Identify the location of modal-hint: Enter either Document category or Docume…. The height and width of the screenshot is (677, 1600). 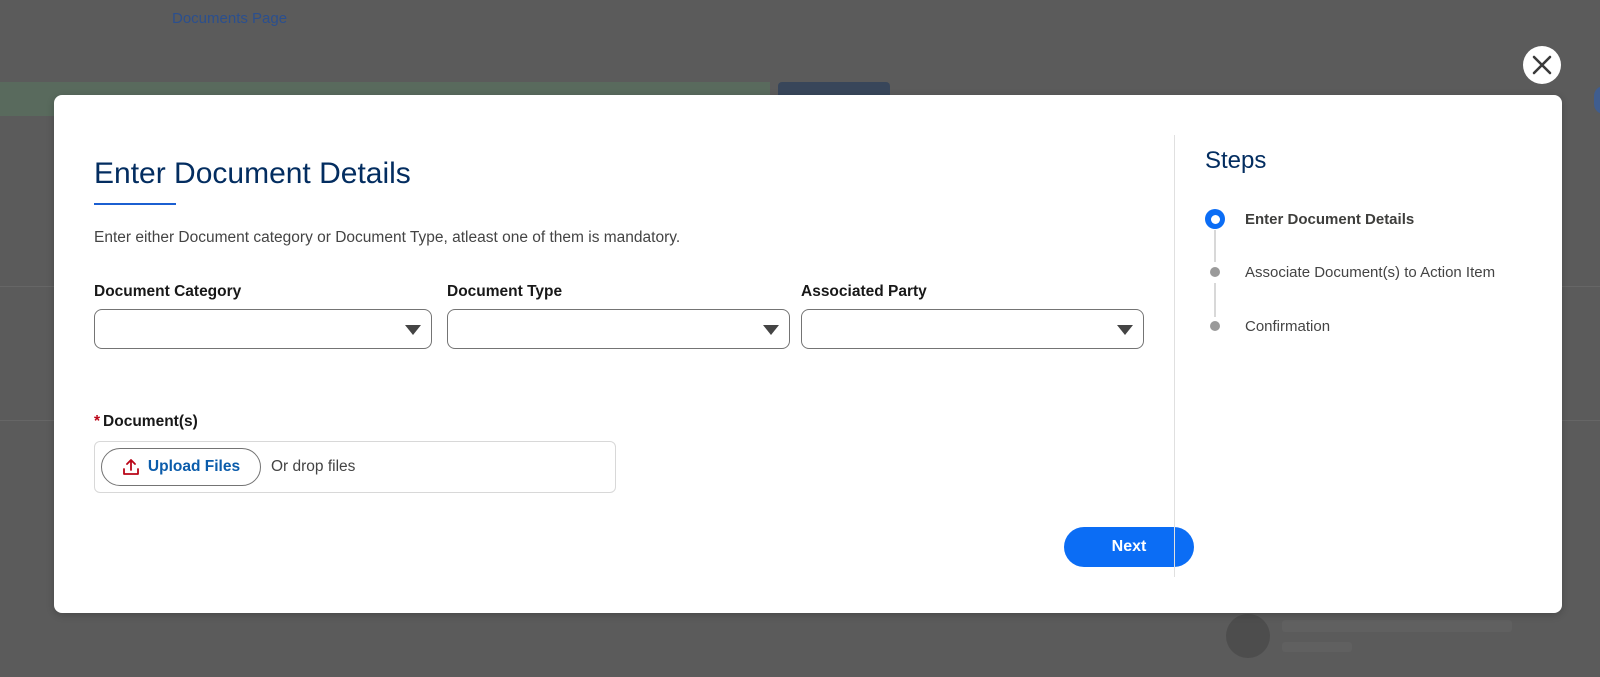
(387, 237).